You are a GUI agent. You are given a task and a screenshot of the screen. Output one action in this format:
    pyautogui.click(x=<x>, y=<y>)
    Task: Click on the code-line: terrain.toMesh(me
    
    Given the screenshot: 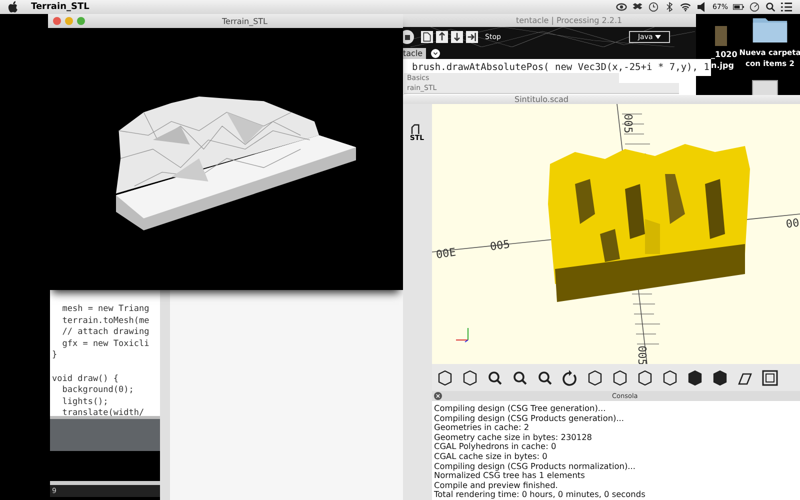 What is the action you would take?
    pyautogui.click(x=105, y=322)
    